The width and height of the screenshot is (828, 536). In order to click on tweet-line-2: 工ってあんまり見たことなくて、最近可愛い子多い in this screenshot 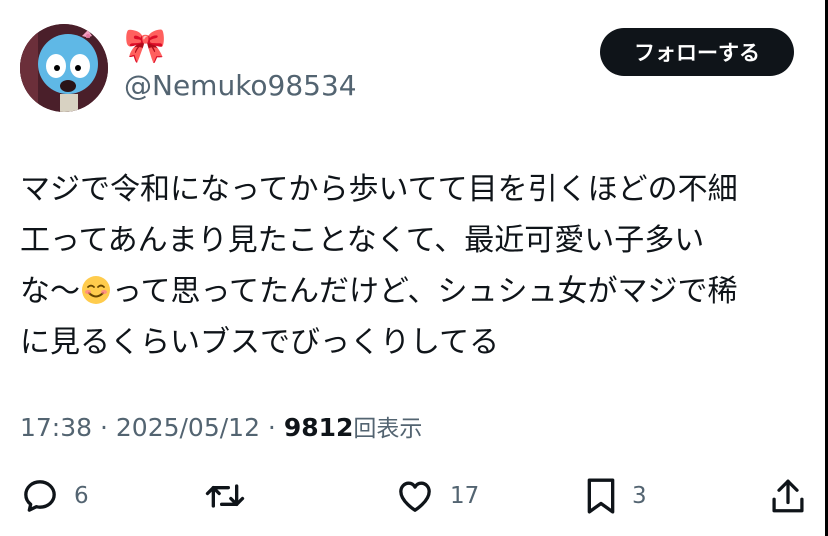, I will do `click(362, 240)`.